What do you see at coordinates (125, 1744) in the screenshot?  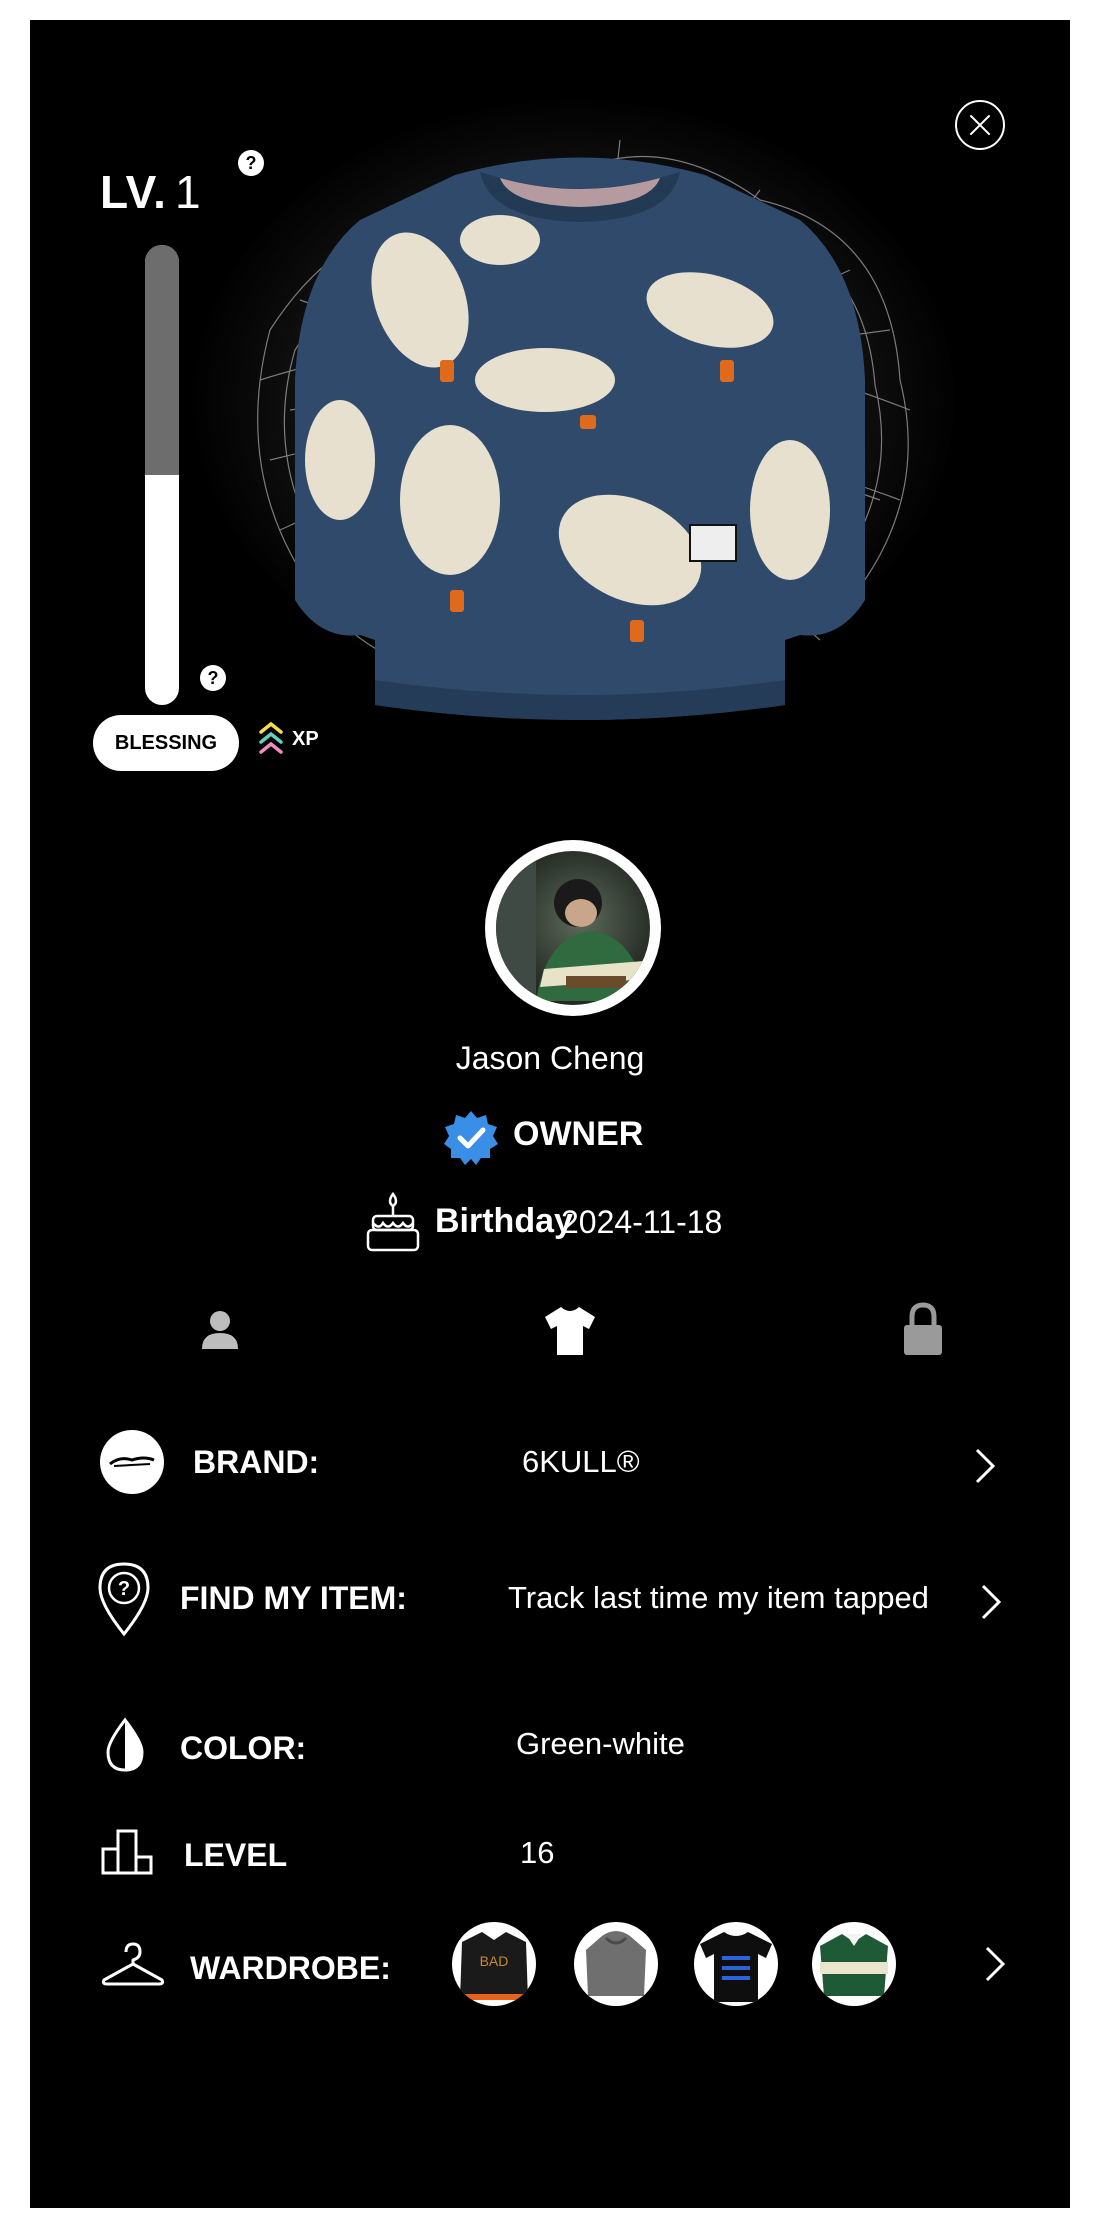 I see `color-drop-icon` at bounding box center [125, 1744].